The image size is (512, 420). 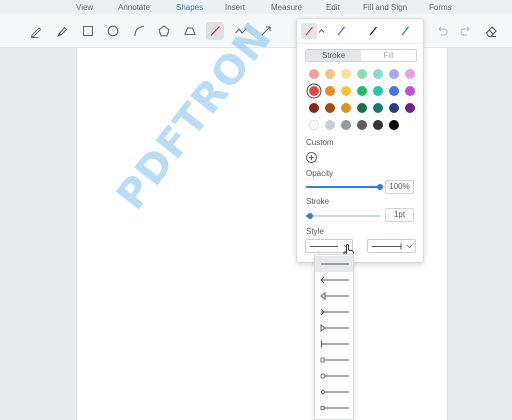 I want to click on redo-icon, so click(x=465, y=31).